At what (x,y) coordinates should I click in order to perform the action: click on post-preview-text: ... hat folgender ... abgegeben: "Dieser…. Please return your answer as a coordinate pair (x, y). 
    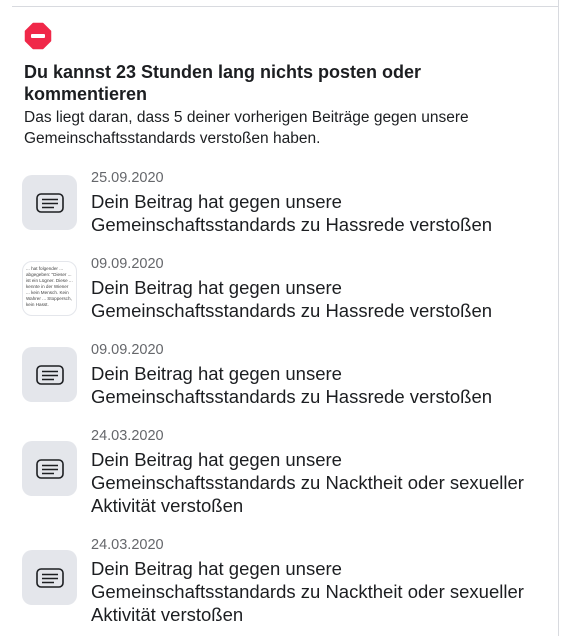
    Looking at the image, I should click on (49, 286).